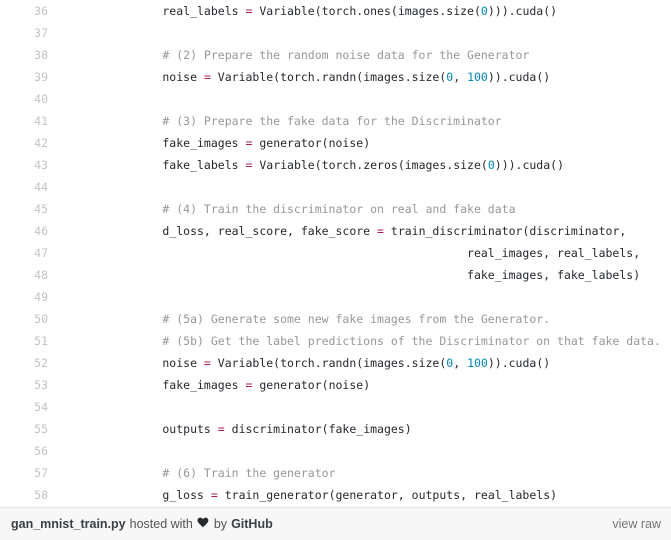 The height and width of the screenshot is (540, 671). I want to click on code-line: 55 outputs = discriminator(fake_images), so click(335, 429).